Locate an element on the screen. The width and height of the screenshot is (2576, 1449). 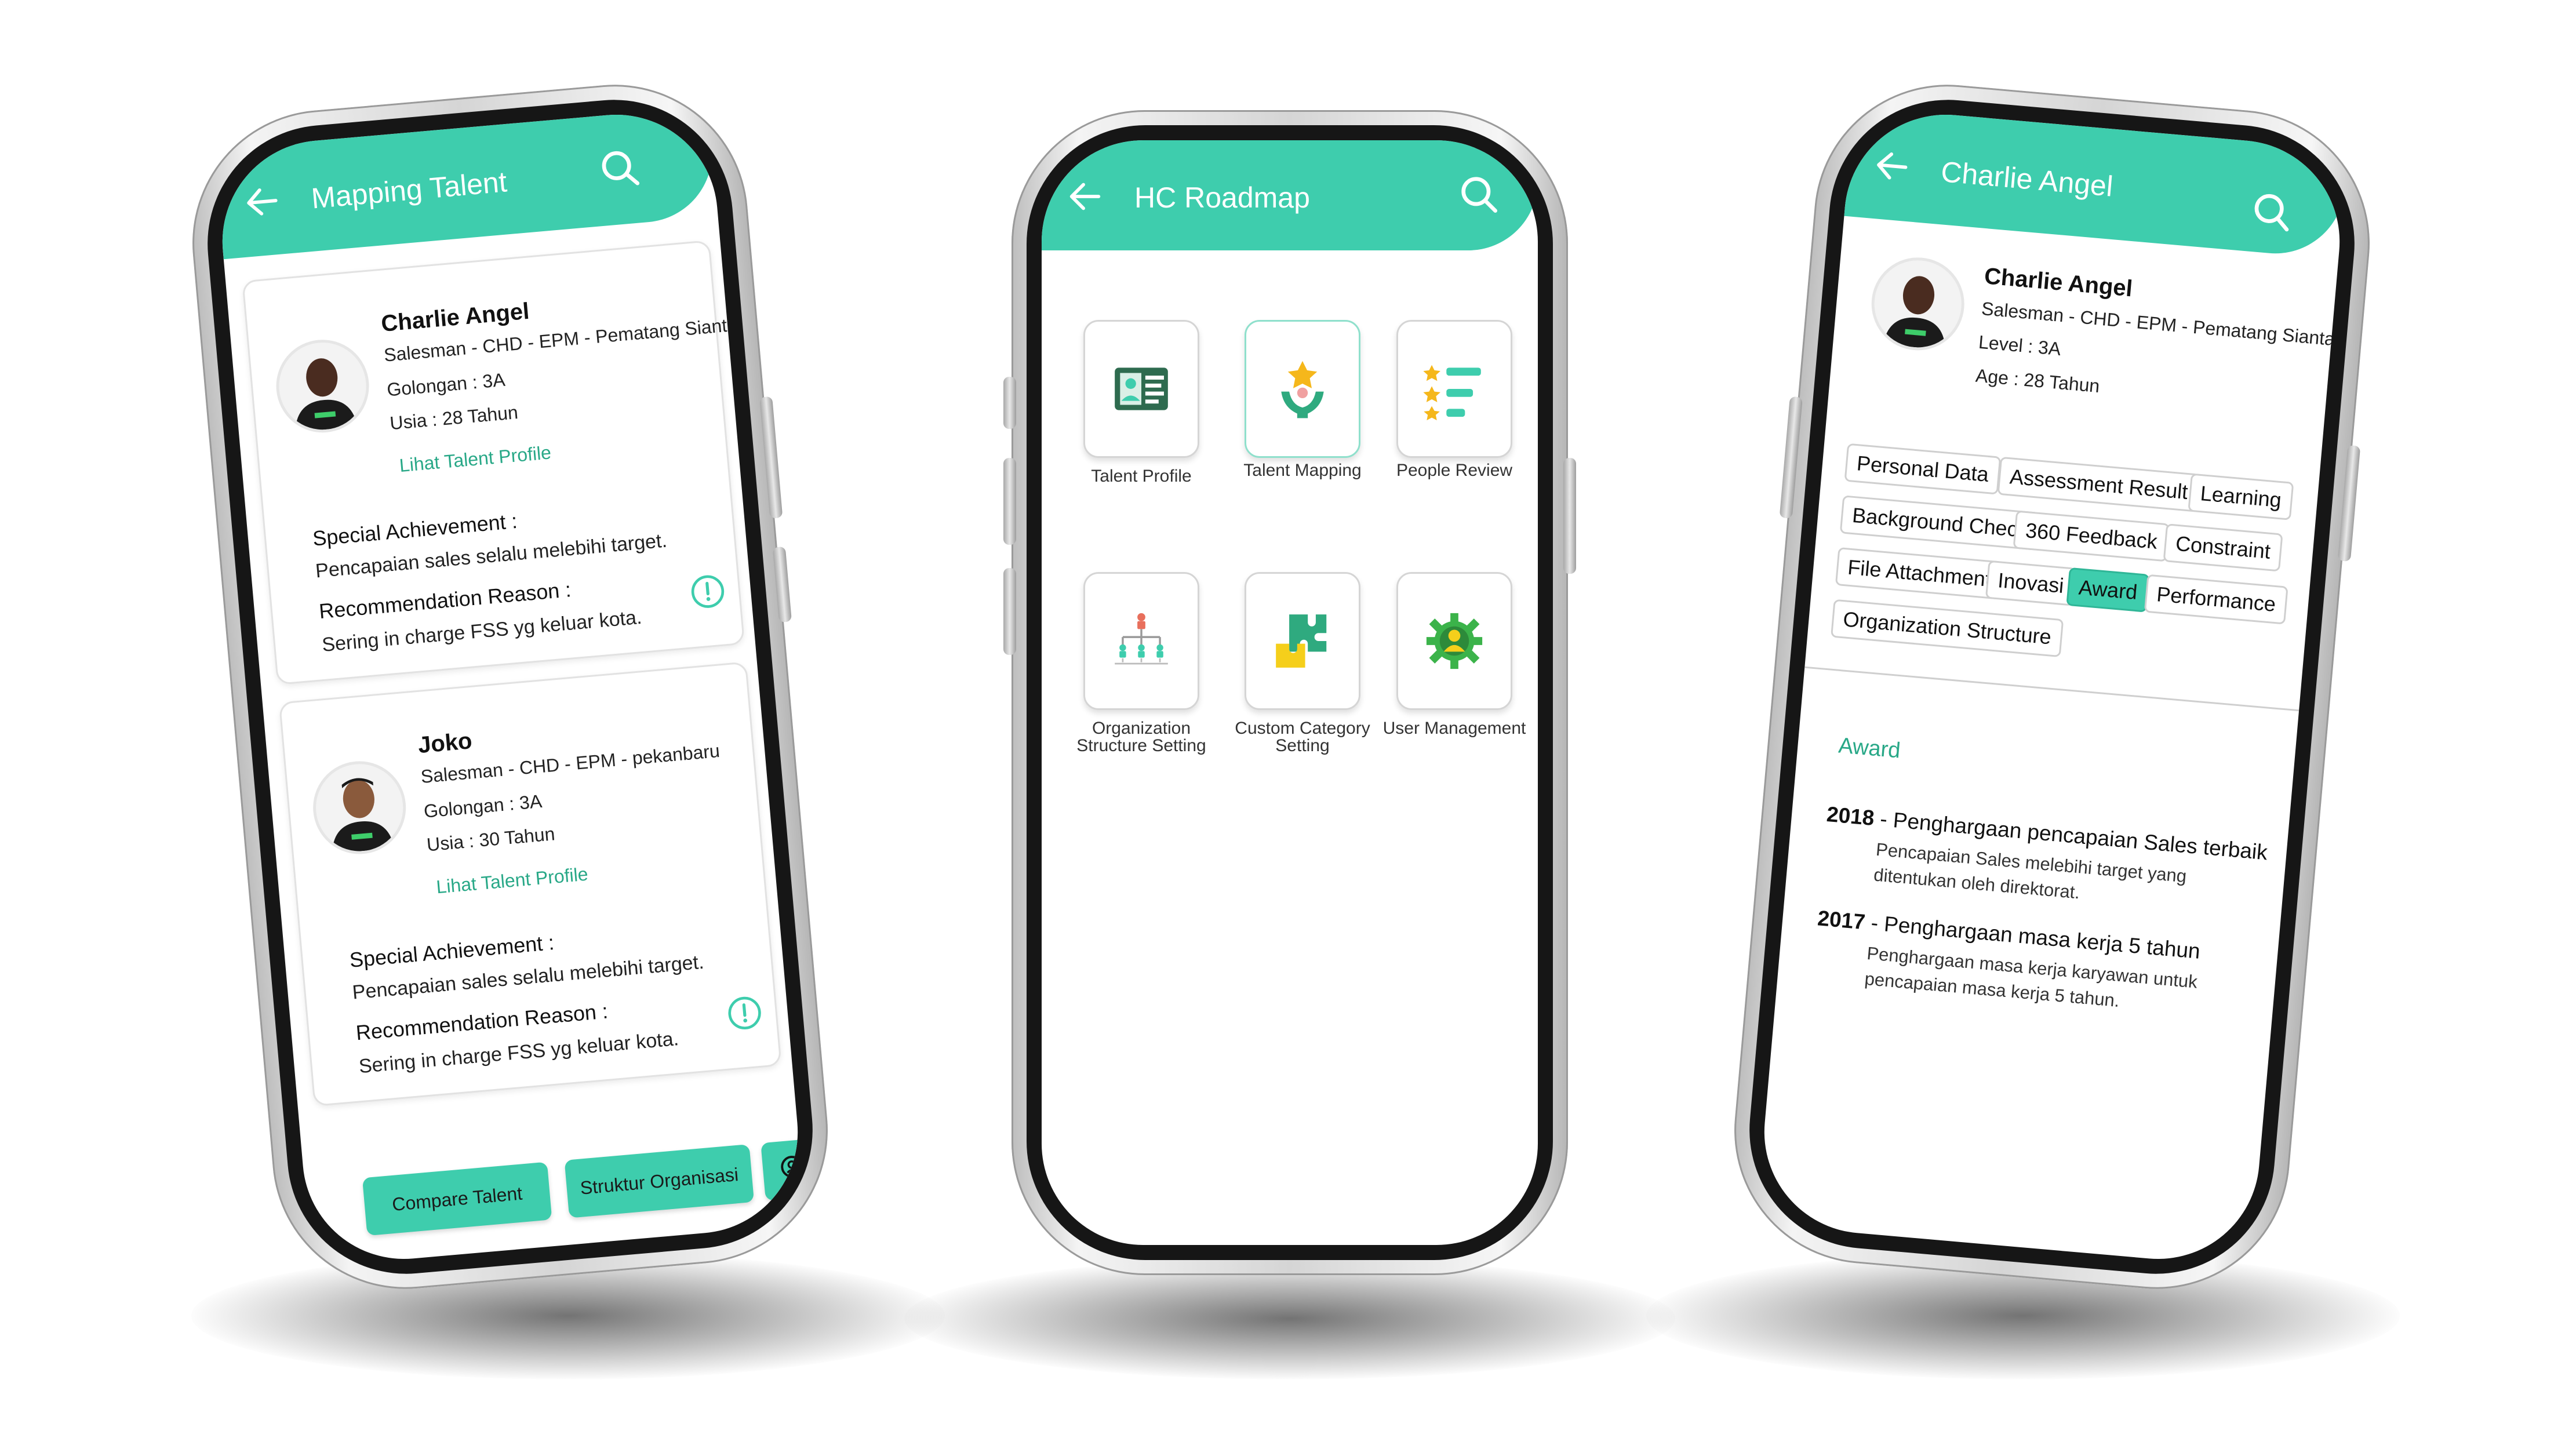
tab-background-check: Background Check is located at coordinates (1940, 523).